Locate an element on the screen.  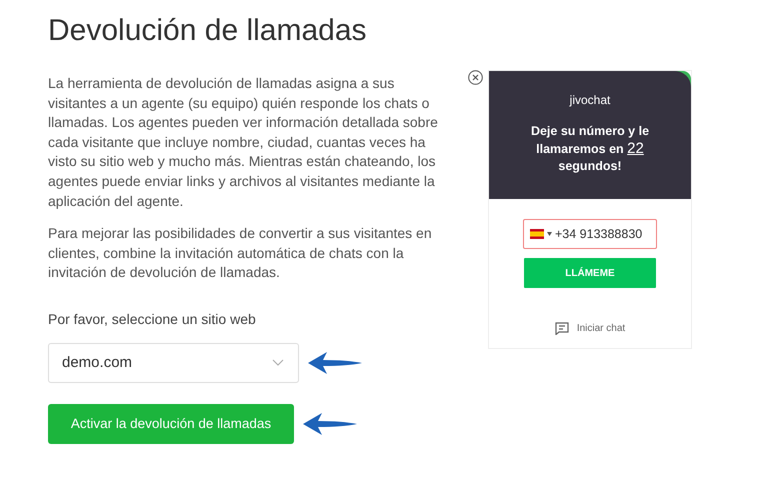
close-icon is located at coordinates (475, 77).